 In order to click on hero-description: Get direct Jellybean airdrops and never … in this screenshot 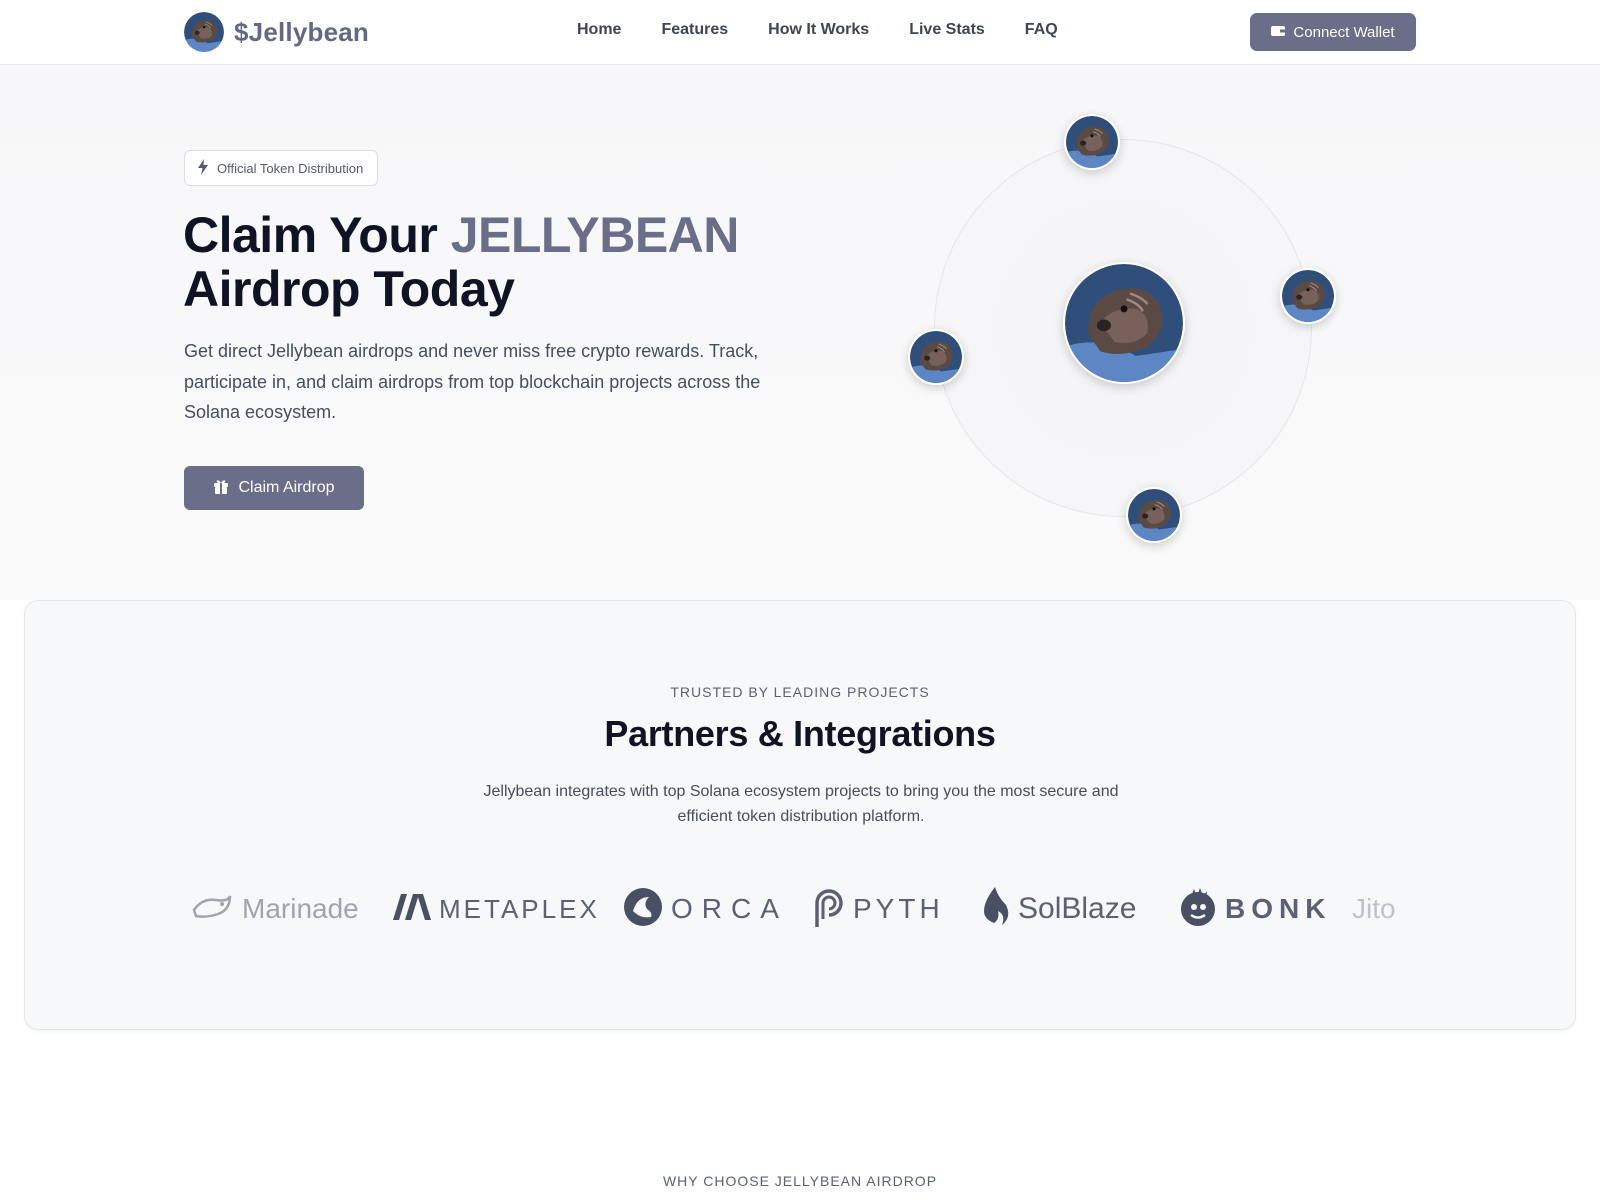, I will do `click(472, 381)`.